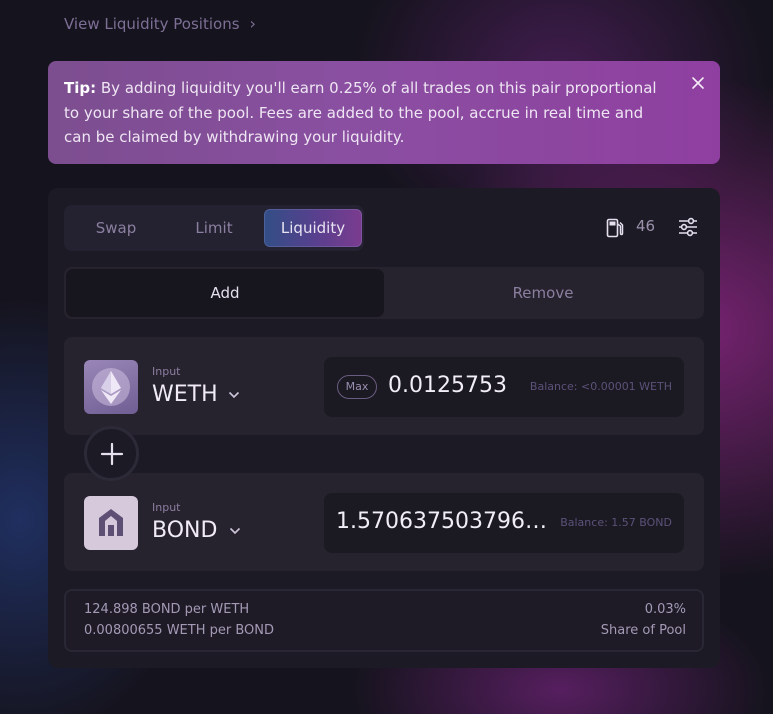 The image size is (773, 714). Describe the element at coordinates (166, 371) in the screenshot. I see `token-a-sub-label: Input` at that location.